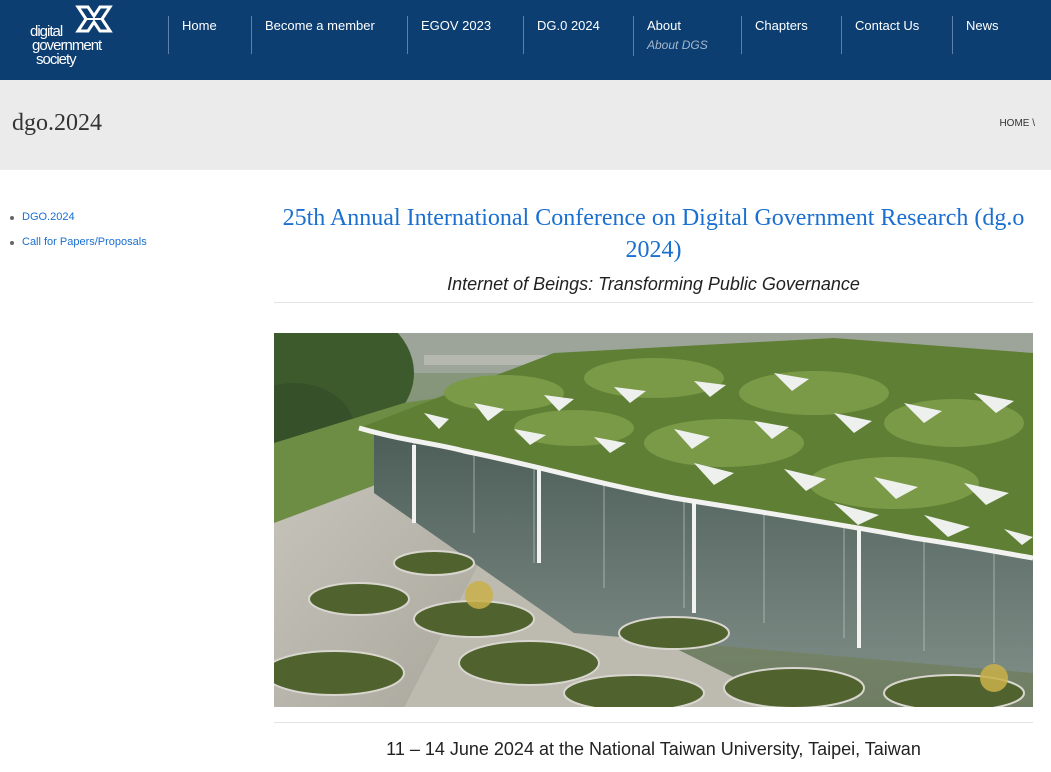  Describe the element at coordinates (694, 45) in the screenshot. I see `nav-about-sublabel: About DGS` at that location.